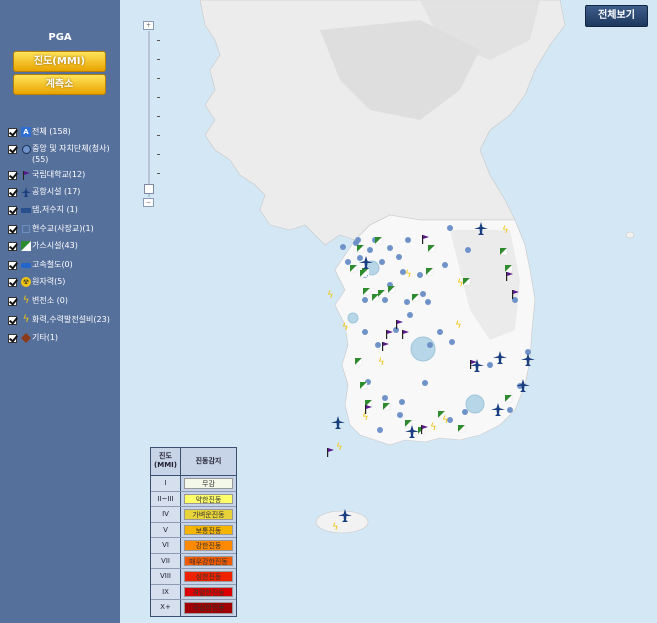  I want to click on zoom-control: + −, so click(151, 114).